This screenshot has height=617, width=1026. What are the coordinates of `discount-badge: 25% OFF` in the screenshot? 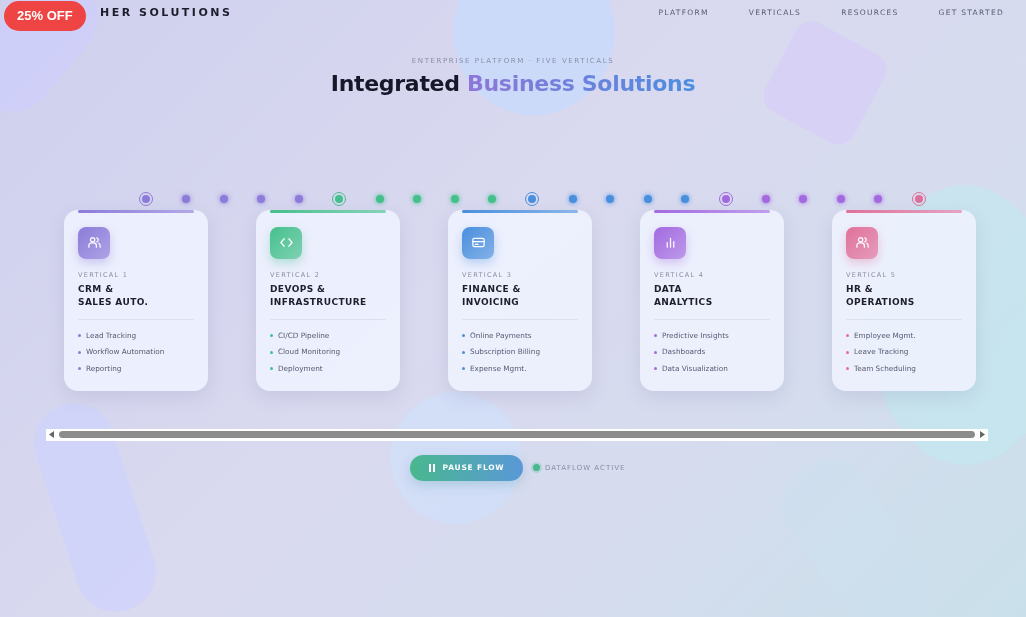 It's located at (45, 16).